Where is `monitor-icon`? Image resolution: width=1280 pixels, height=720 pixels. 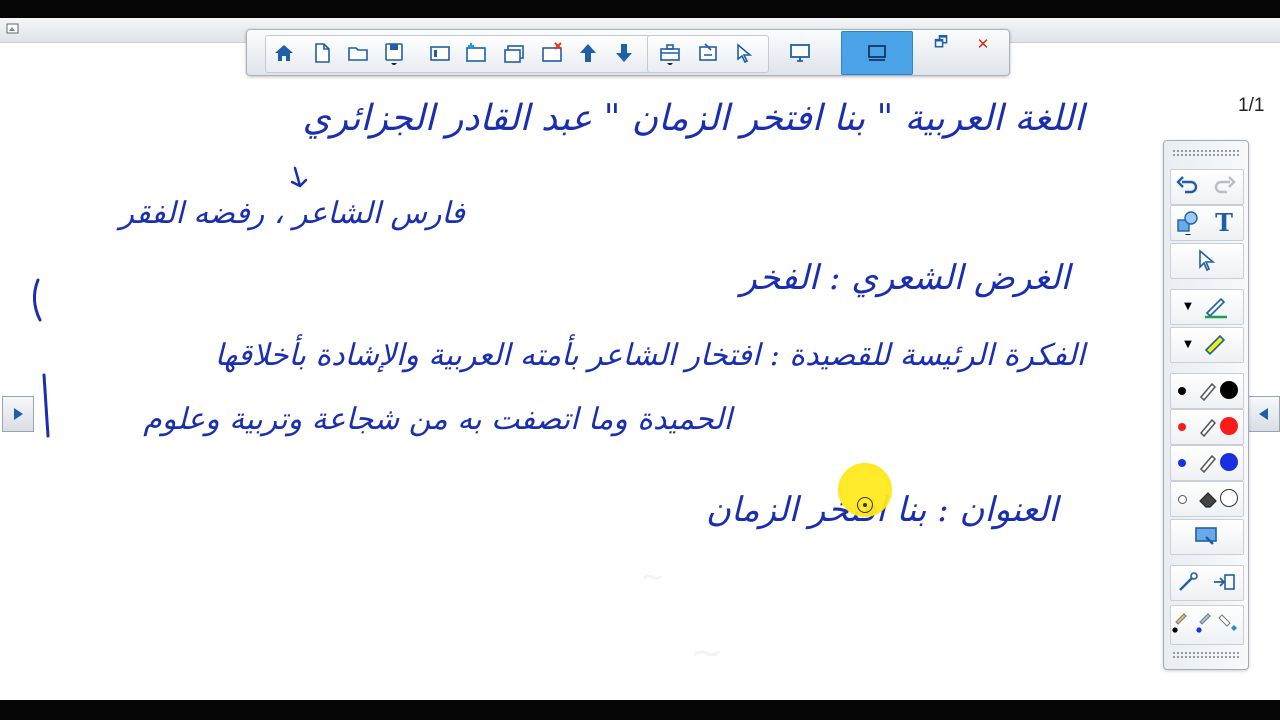
monitor-icon is located at coordinates (800, 53).